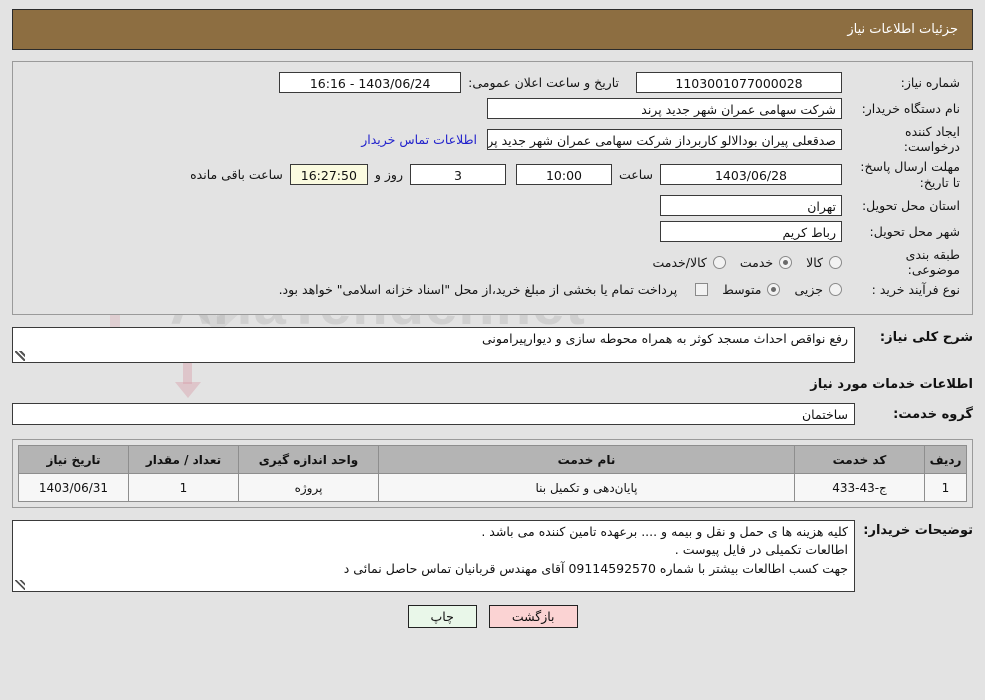 The width and height of the screenshot is (985, 700). I want to click on deadline-time-value: 10:00, so click(563, 175).